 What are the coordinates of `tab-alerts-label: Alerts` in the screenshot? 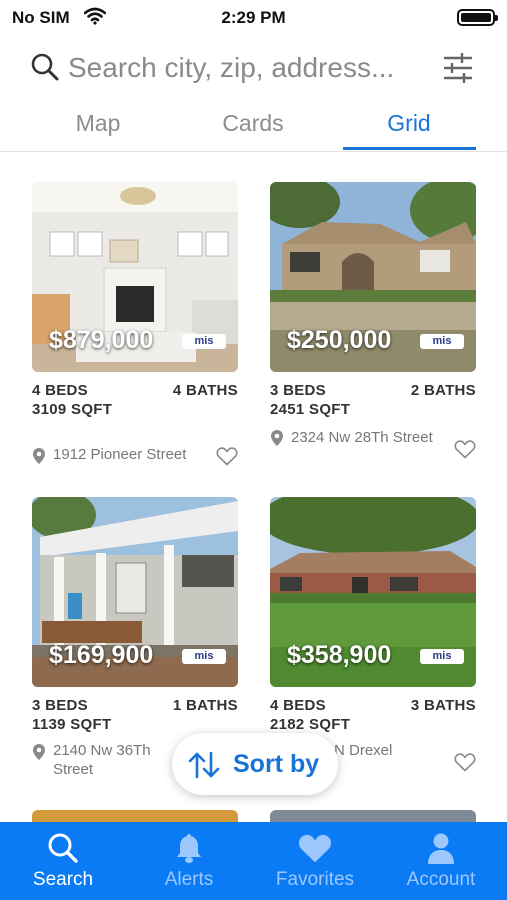 It's located at (189, 879).